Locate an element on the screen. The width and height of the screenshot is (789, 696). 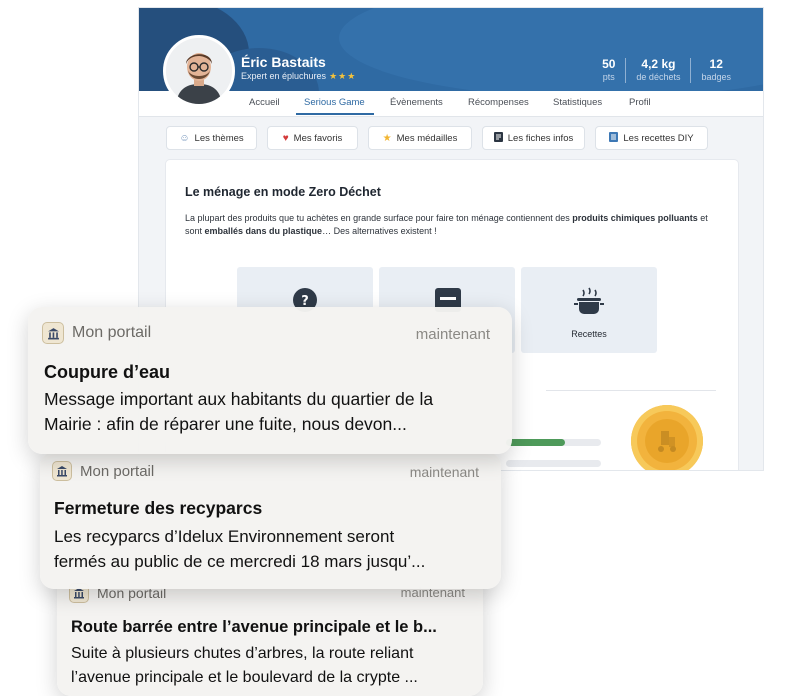
chip-fiches-infos: Les fiches infos is located at coordinates (533, 138).